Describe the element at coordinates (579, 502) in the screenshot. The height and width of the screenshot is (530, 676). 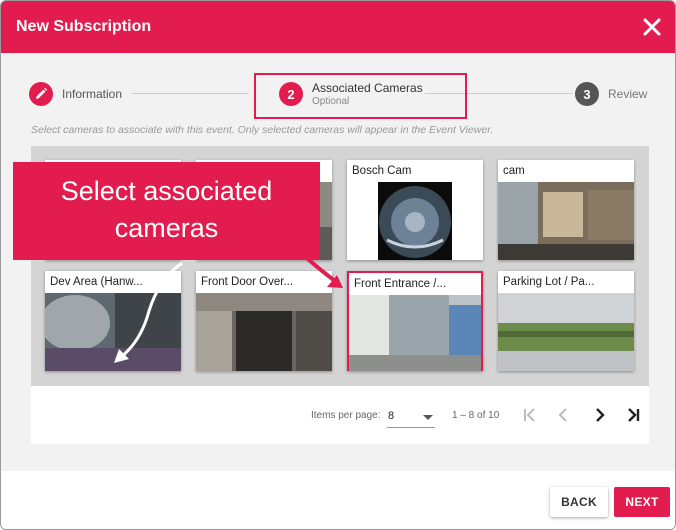
I see `back-button: BACK` at that location.